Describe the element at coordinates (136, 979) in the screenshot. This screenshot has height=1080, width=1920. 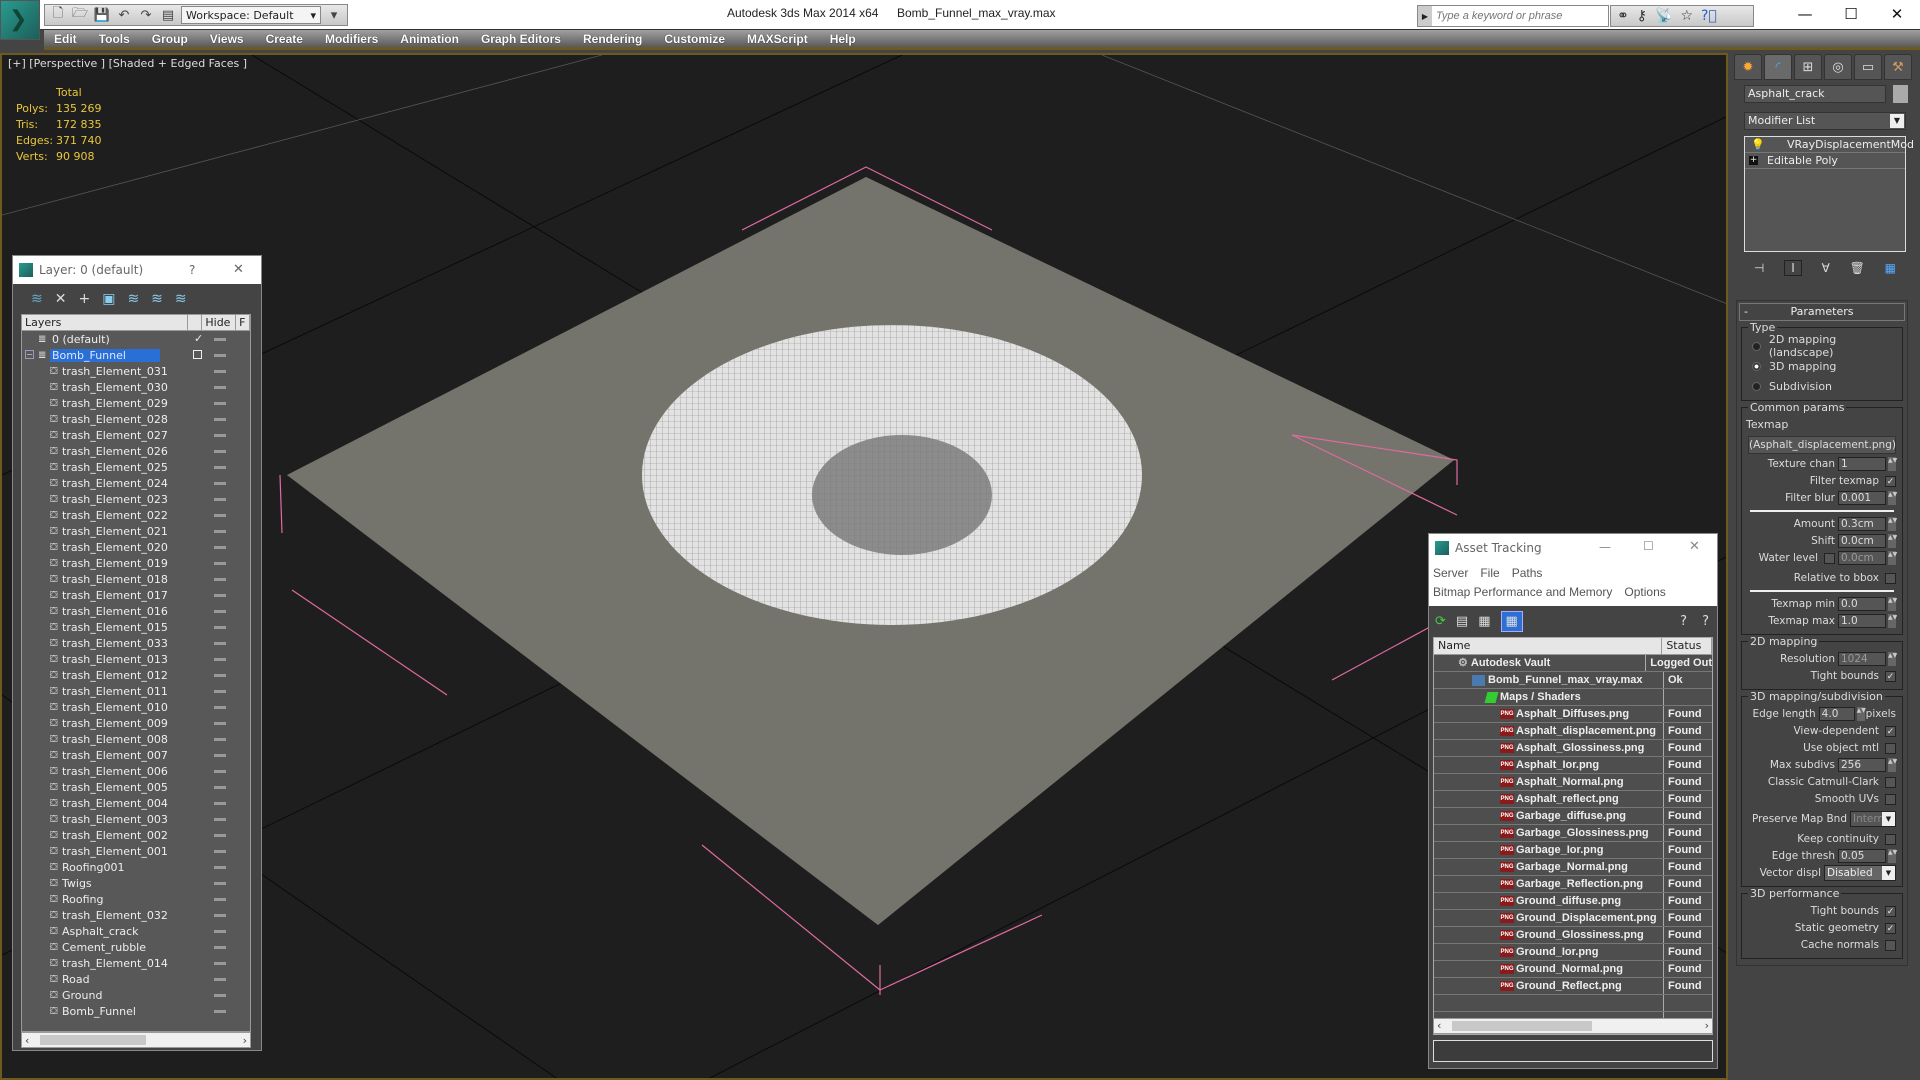
I see `layer-object-row: ⛋ Road` at that location.